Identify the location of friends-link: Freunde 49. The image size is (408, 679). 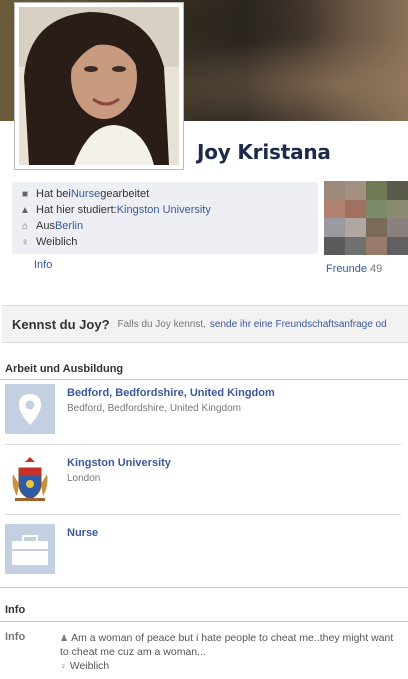
(354, 269).